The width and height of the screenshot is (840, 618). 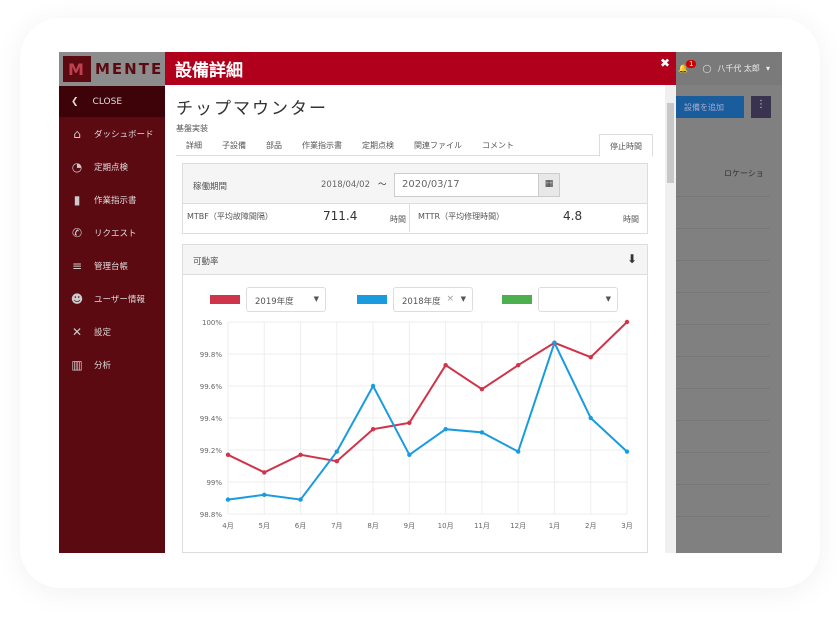 What do you see at coordinates (336, 526) in the screenshot?
I see `x-tick-label: 7月` at bounding box center [336, 526].